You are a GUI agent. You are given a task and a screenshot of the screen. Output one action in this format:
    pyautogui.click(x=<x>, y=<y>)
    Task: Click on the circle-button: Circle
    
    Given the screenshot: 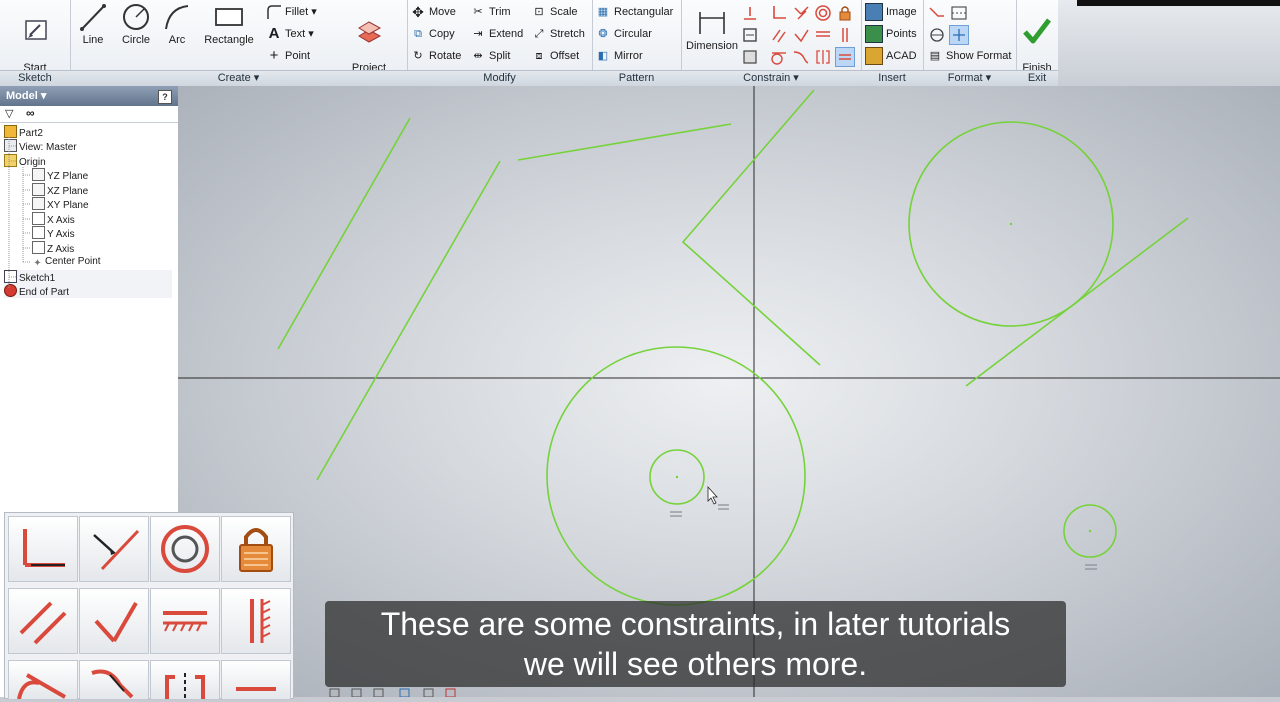 What is the action you would take?
    pyautogui.click(x=136, y=24)
    